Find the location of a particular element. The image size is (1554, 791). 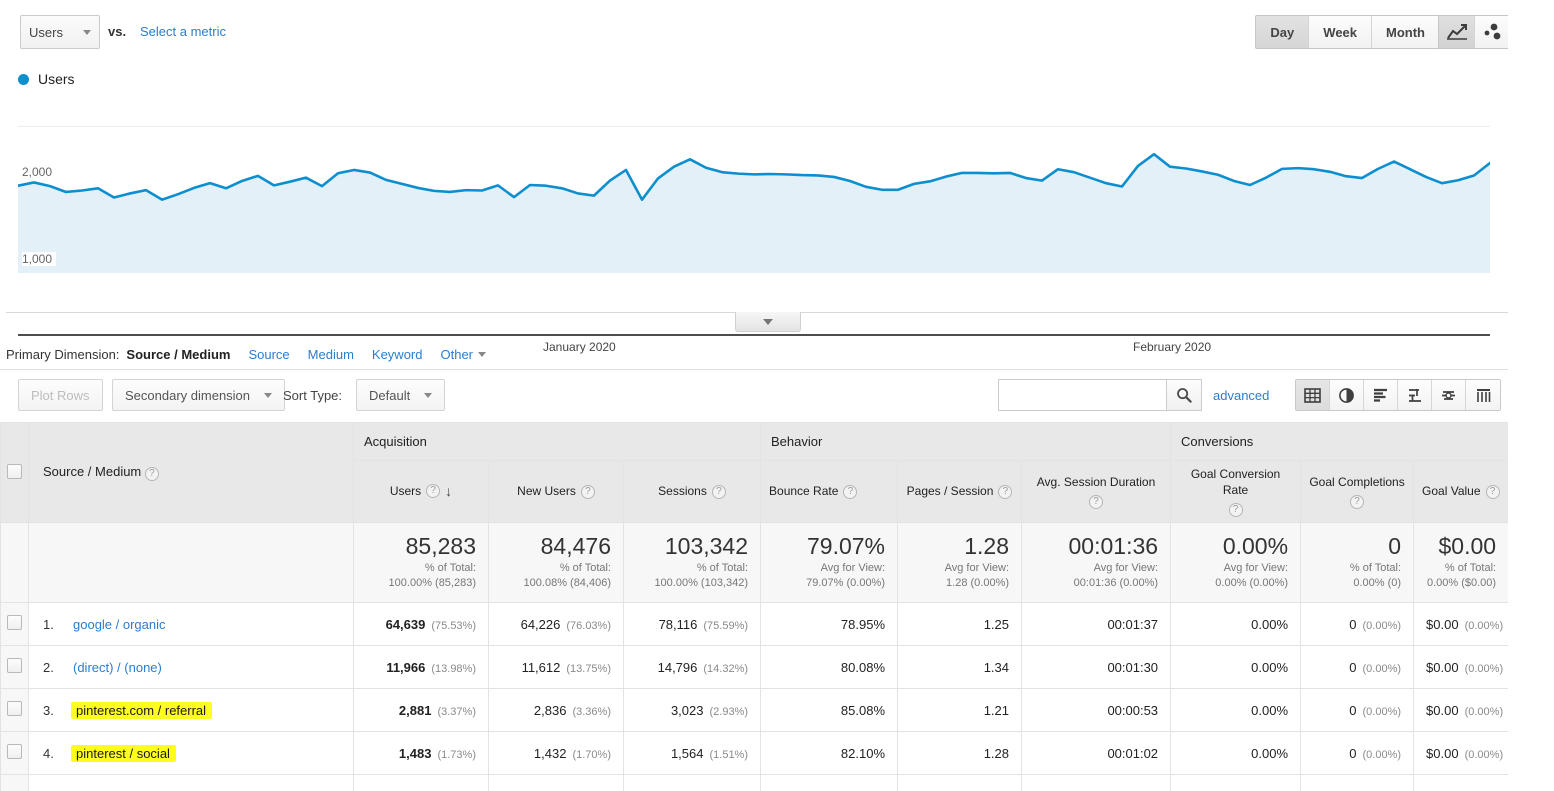

line-chart-icon is located at coordinates (1457, 32).